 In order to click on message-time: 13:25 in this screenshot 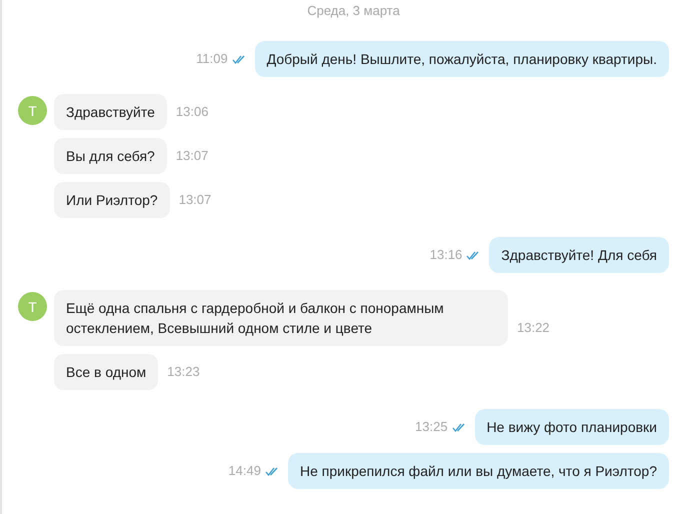, I will do `click(431, 427)`.